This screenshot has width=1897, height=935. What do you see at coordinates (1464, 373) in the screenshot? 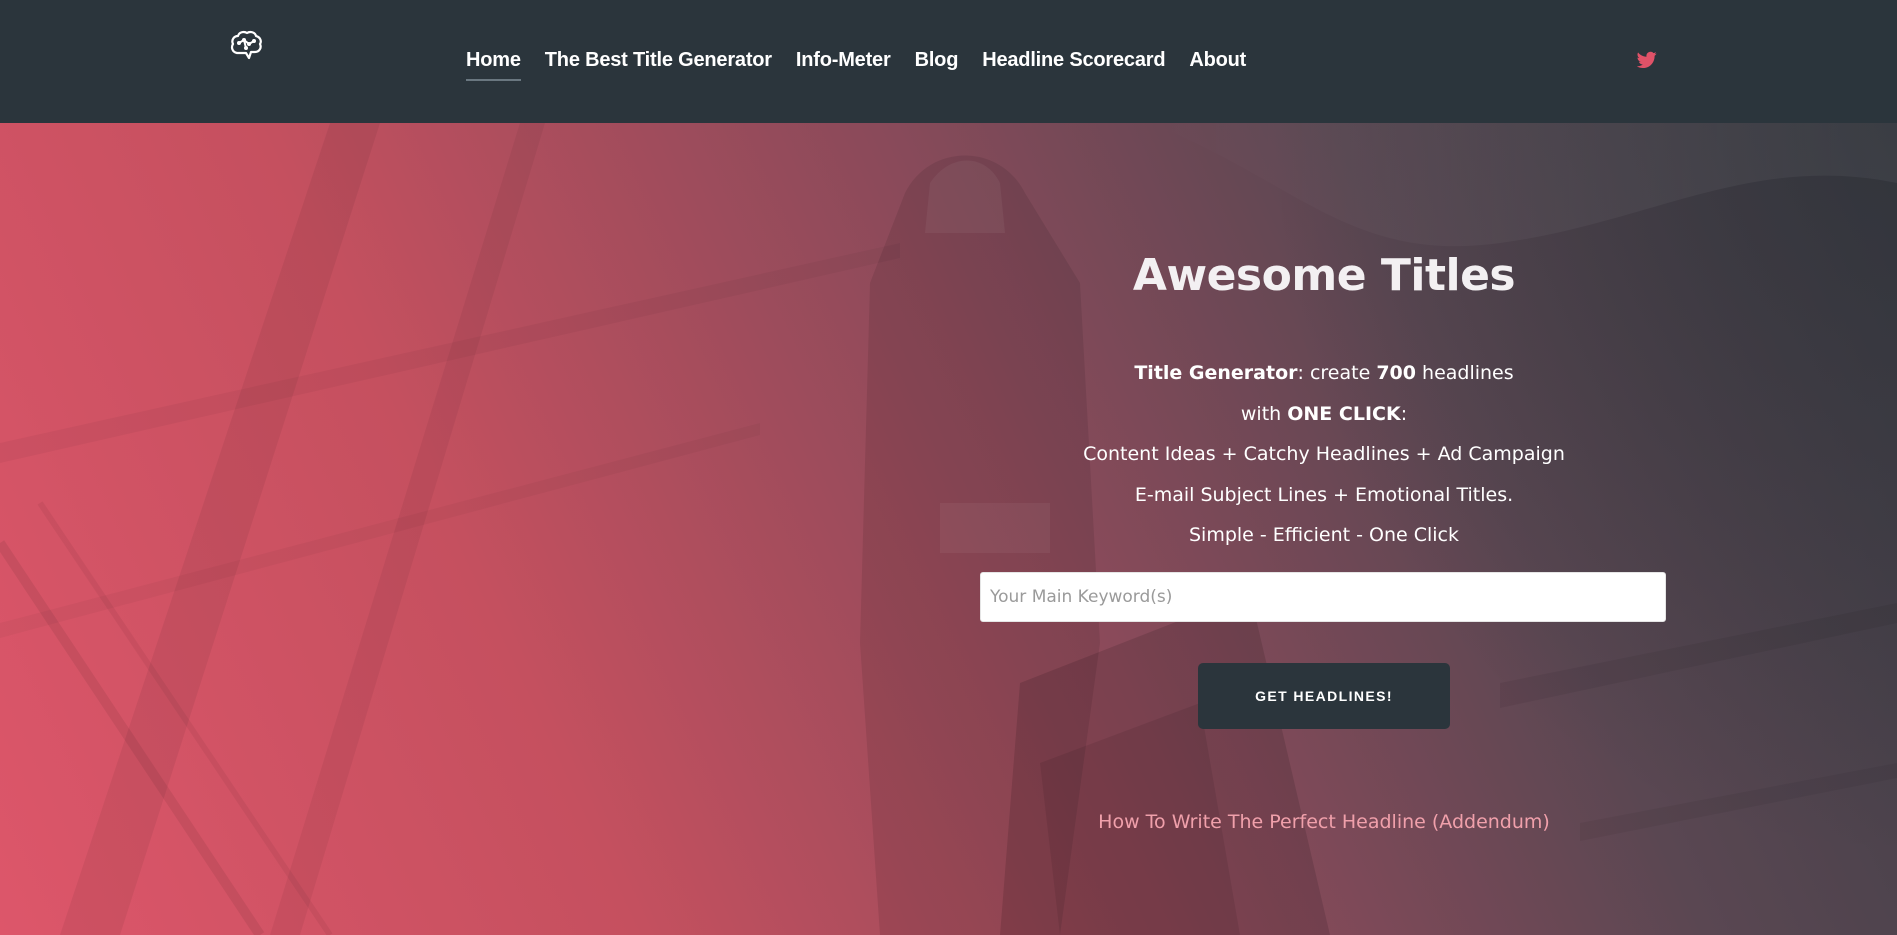
I see `tagline-text: headlines` at bounding box center [1464, 373].